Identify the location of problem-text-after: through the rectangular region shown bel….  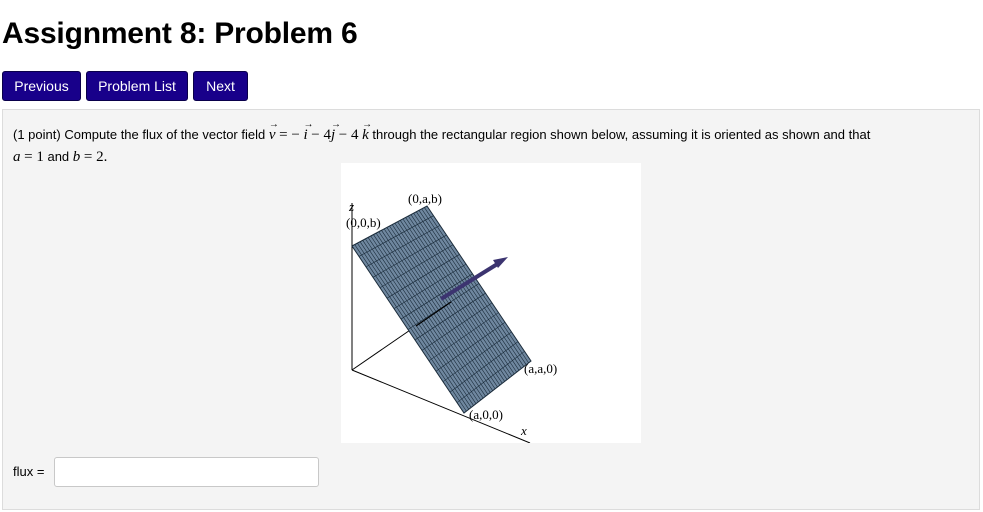
(621, 134).